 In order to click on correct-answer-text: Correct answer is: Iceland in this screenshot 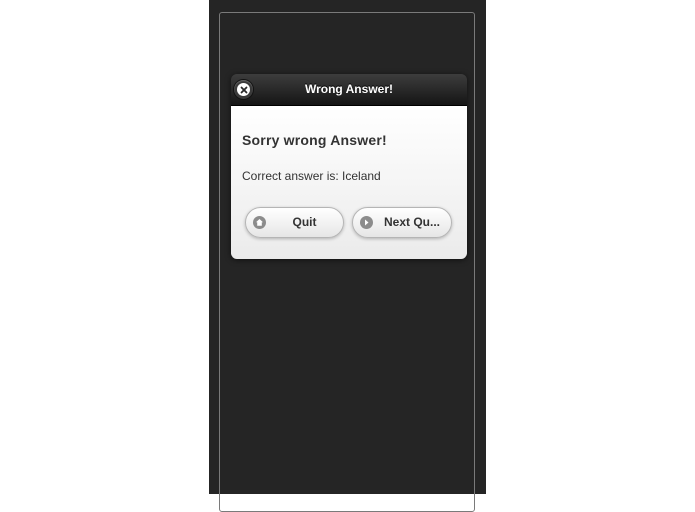, I will do `click(311, 176)`.